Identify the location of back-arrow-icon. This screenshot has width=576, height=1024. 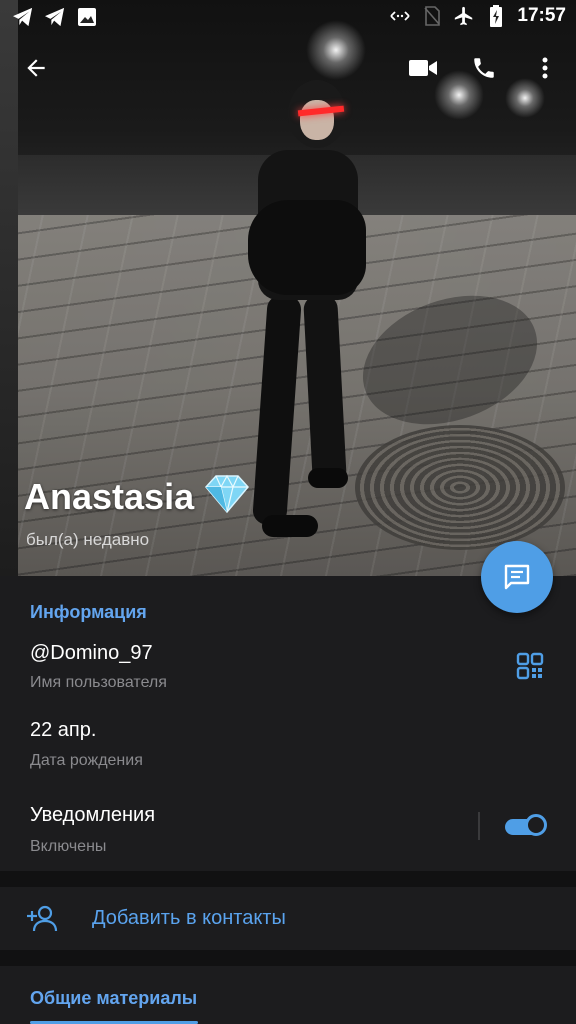
(36, 68).